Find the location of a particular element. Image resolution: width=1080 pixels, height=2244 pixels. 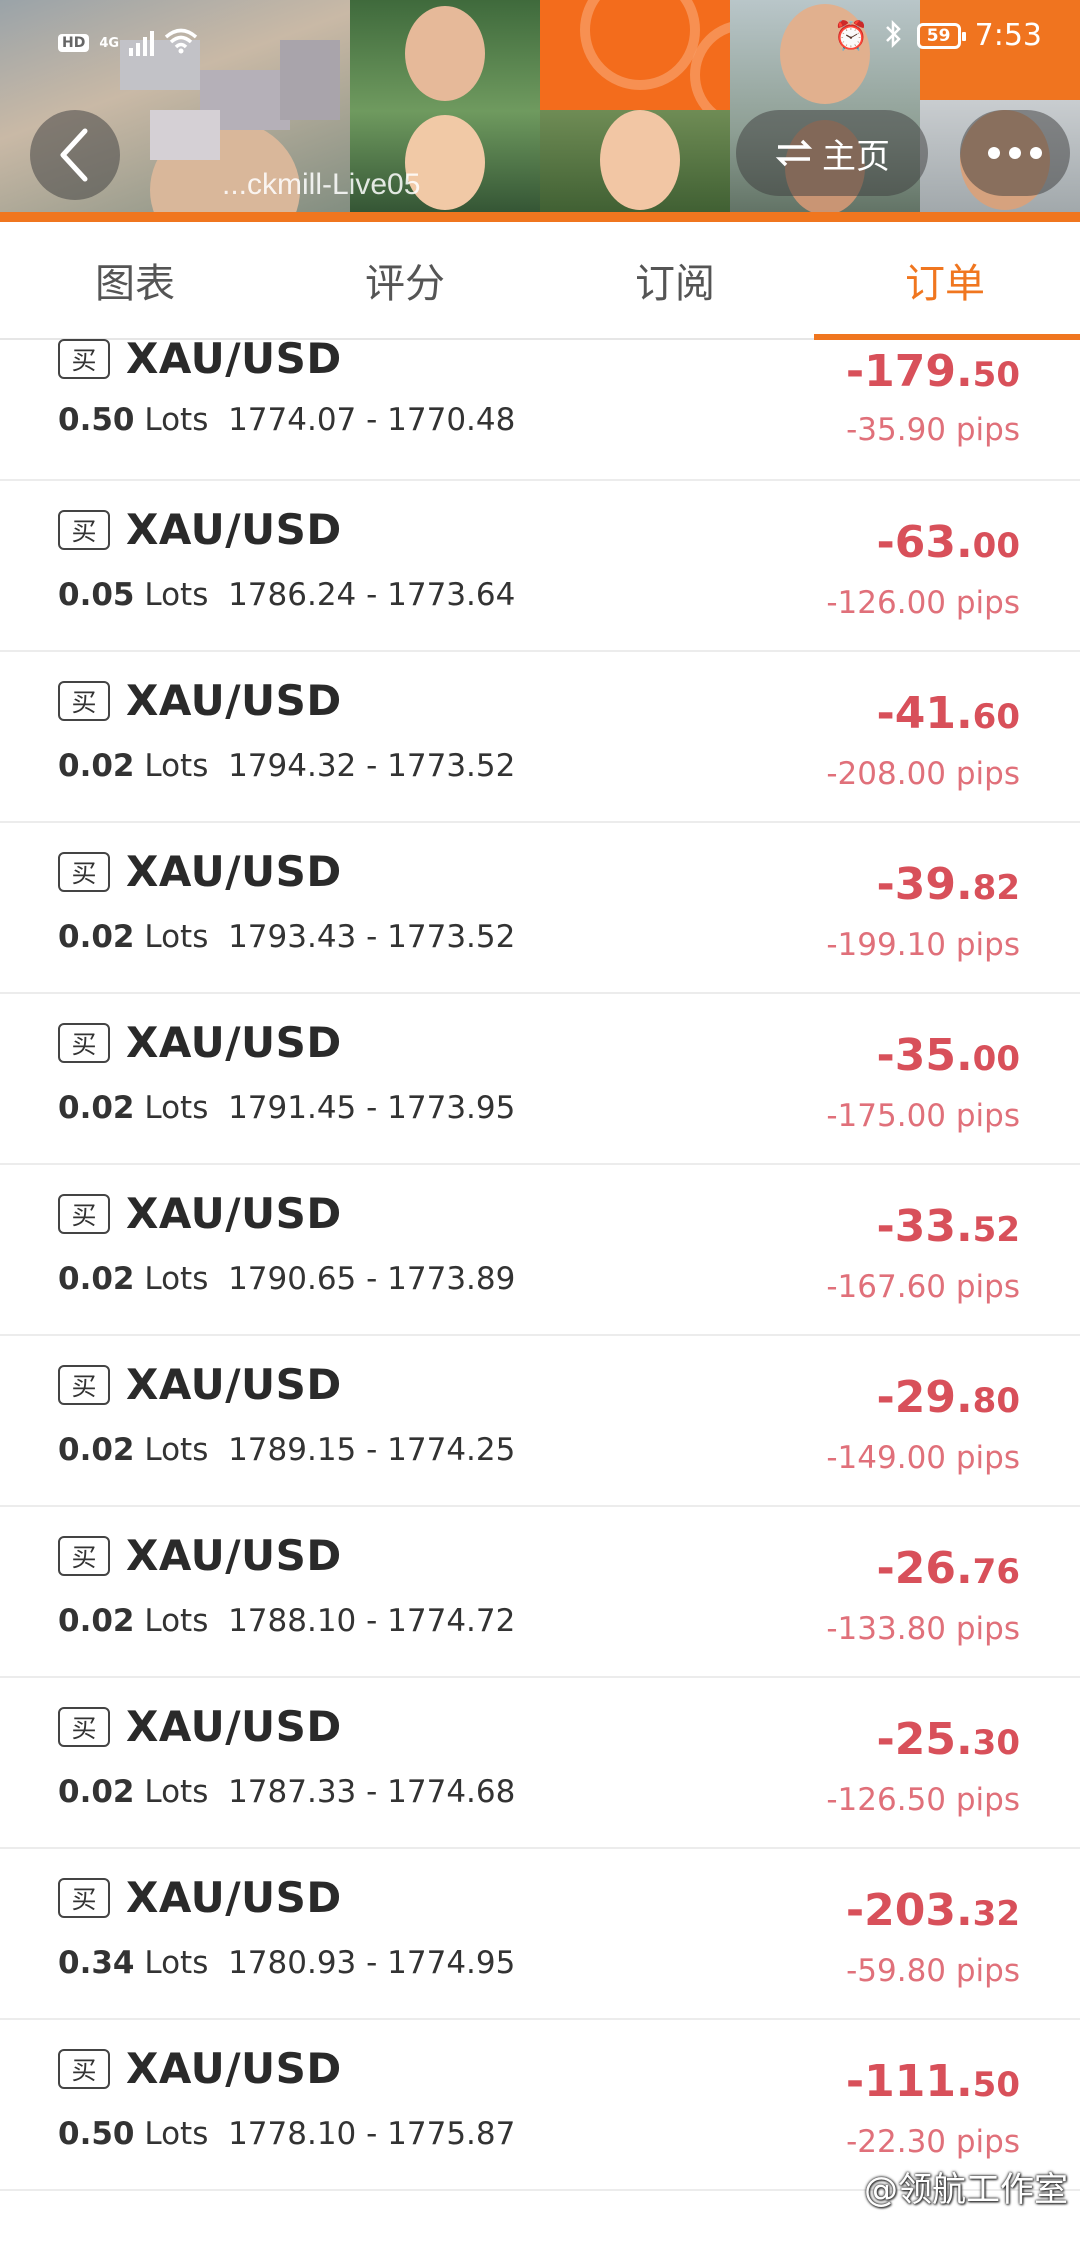

order-prices: 1774.07 - 1770.48 is located at coordinates (372, 420).